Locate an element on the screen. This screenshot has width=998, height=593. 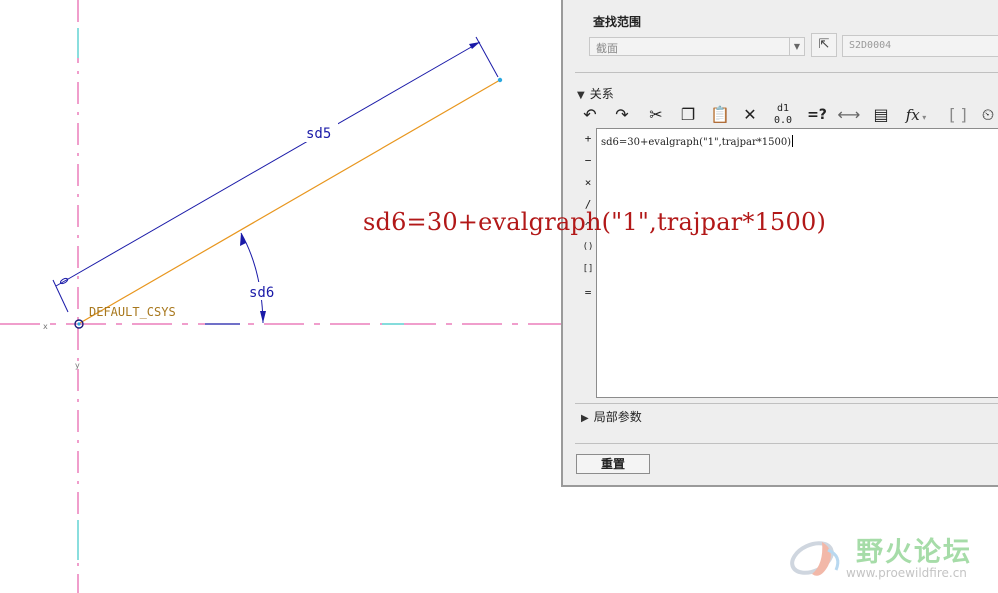
local-params-expander: ▶ 局部参数 is located at coordinates (611, 416).